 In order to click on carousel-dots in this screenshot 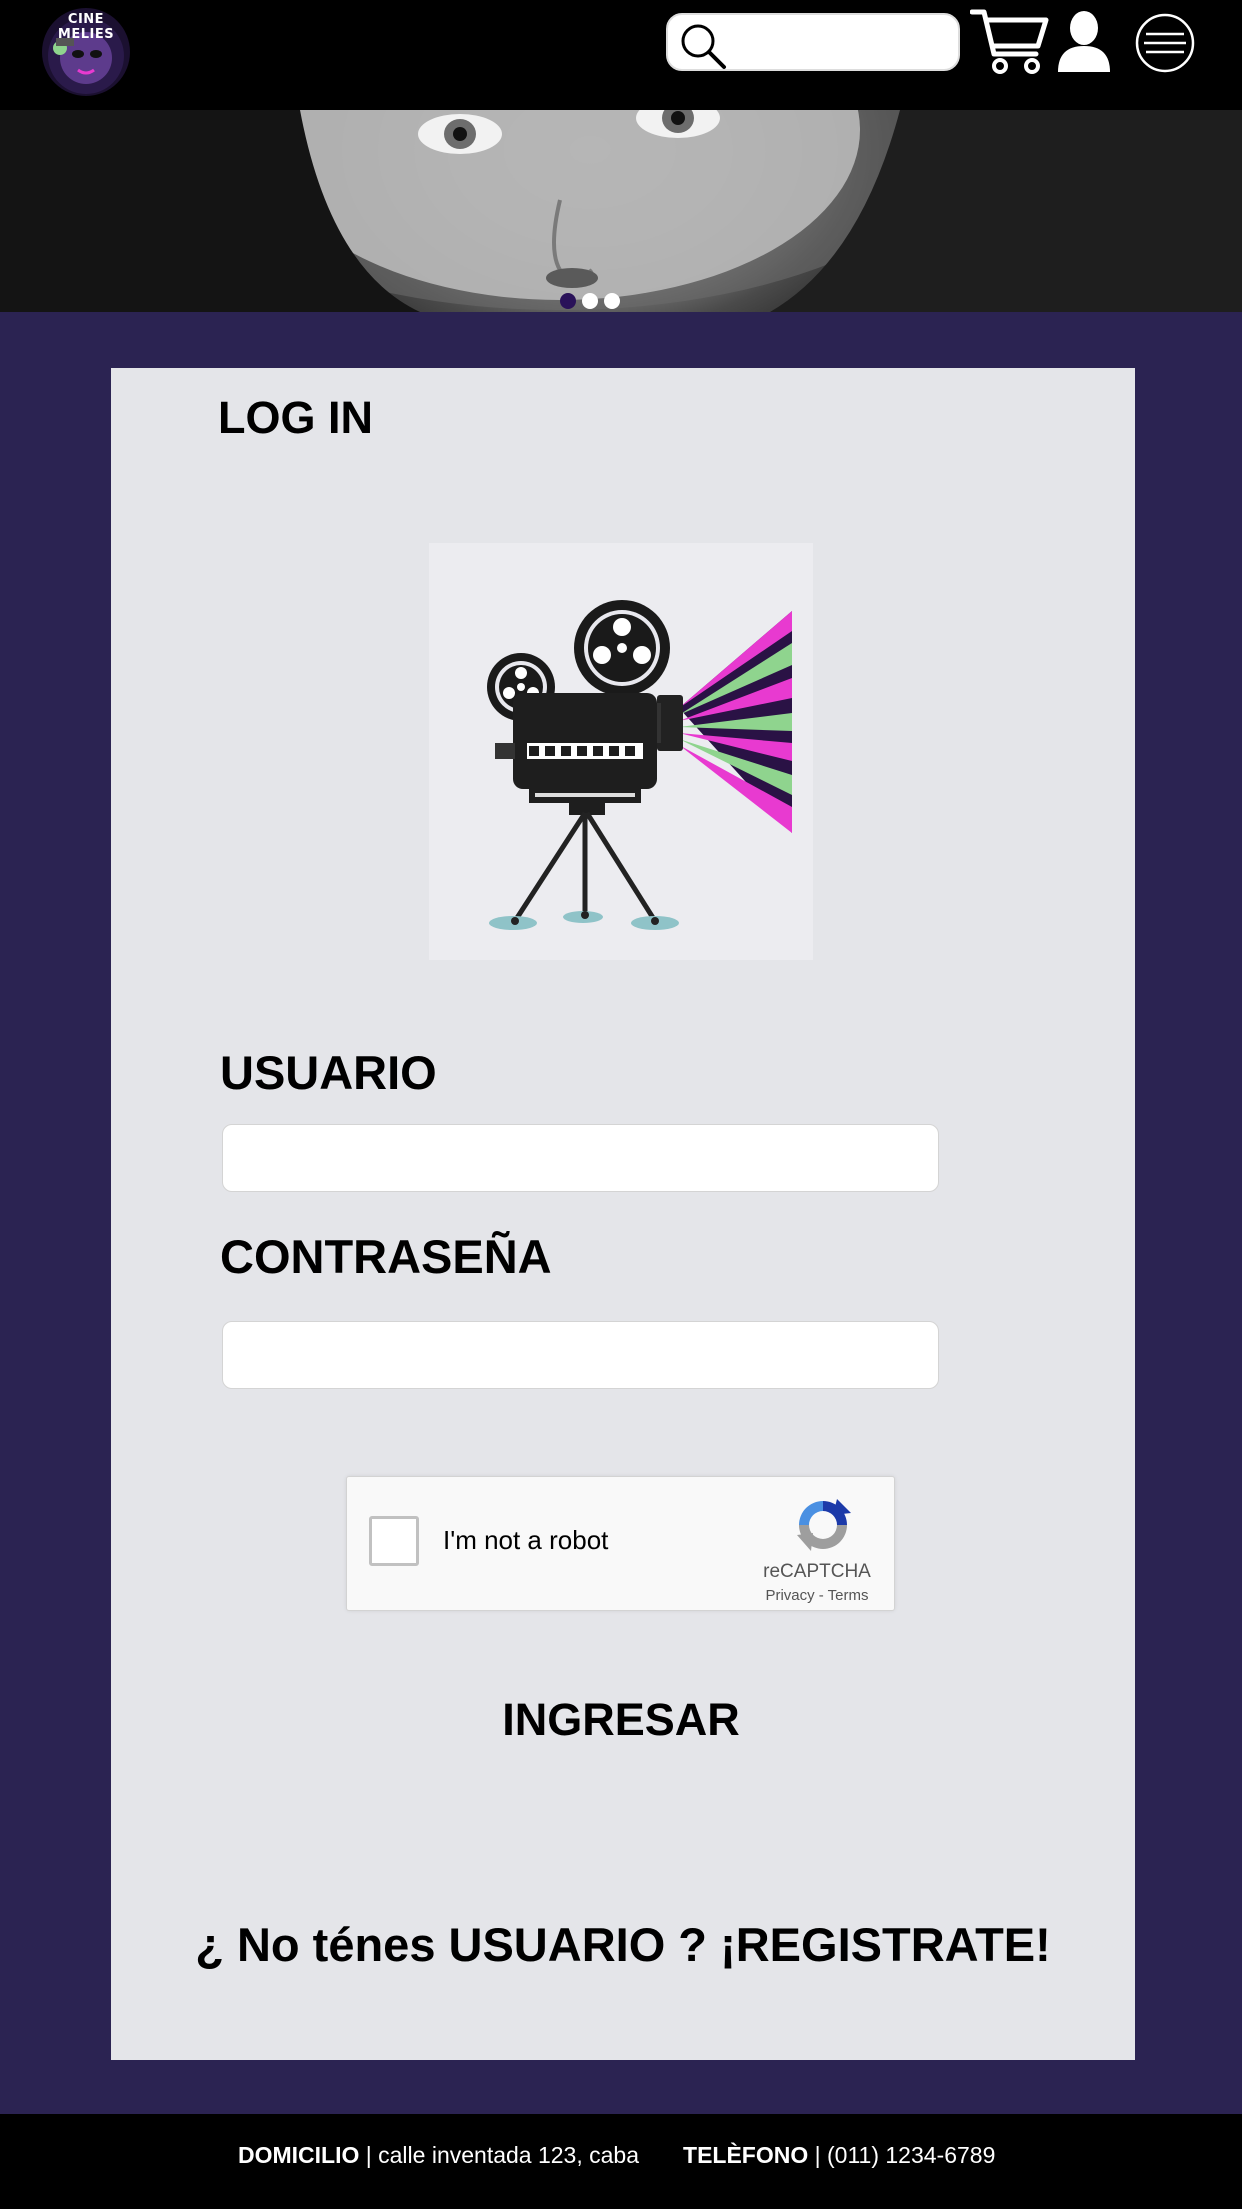, I will do `click(592, 301)`.